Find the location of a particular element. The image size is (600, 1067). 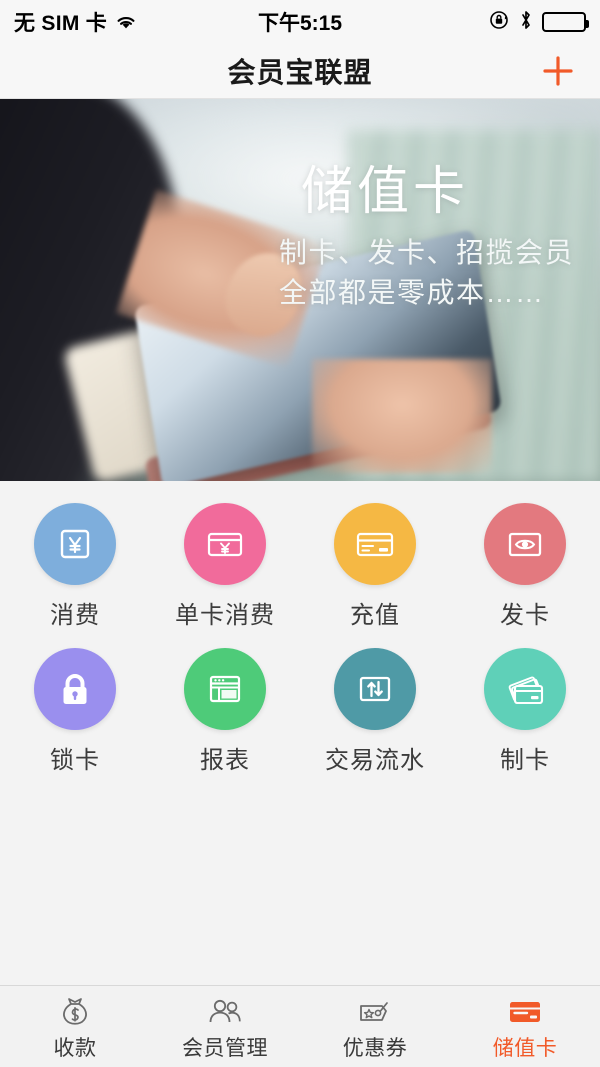

banner-subtitle-line-1: 制卡、发卡、招揽会员 is located at coordinates (426, 252).